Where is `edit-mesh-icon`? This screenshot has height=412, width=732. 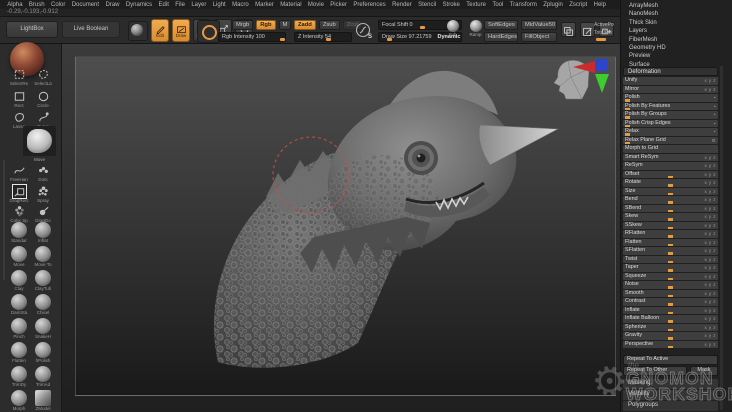
edit-mesh-icon is located at coordinates (587, 29).